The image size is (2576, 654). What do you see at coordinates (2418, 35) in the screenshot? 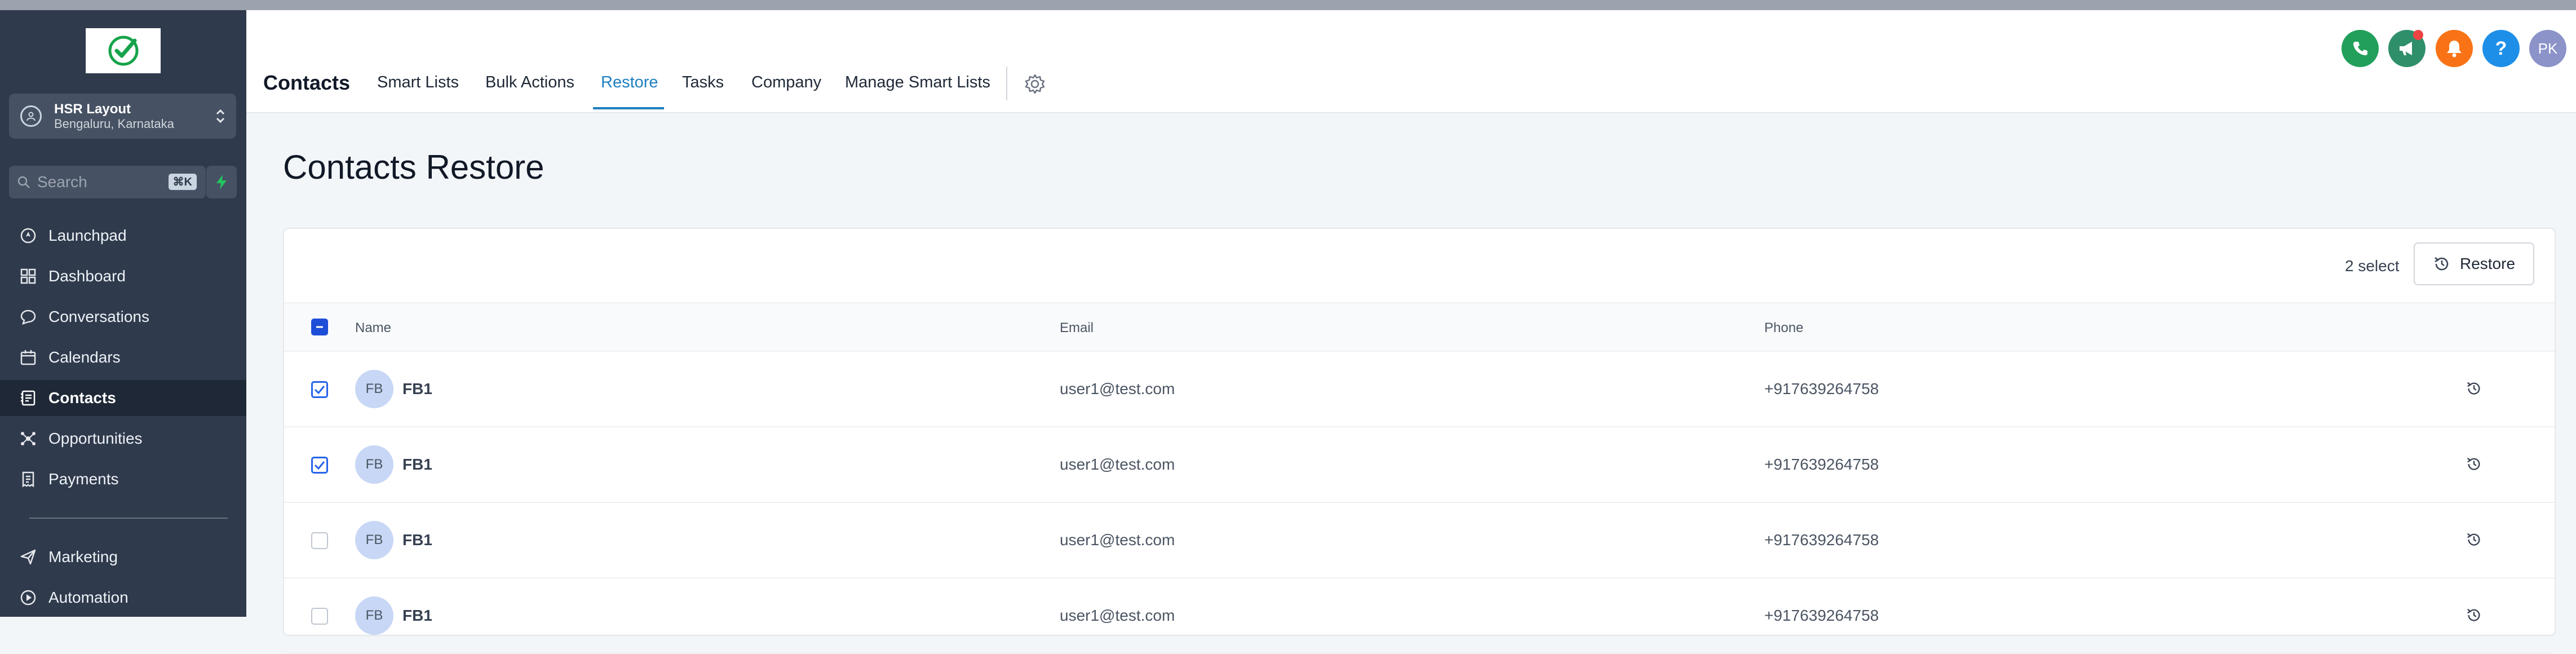
I see `notification-dot` at bounding box center [2418, 35].